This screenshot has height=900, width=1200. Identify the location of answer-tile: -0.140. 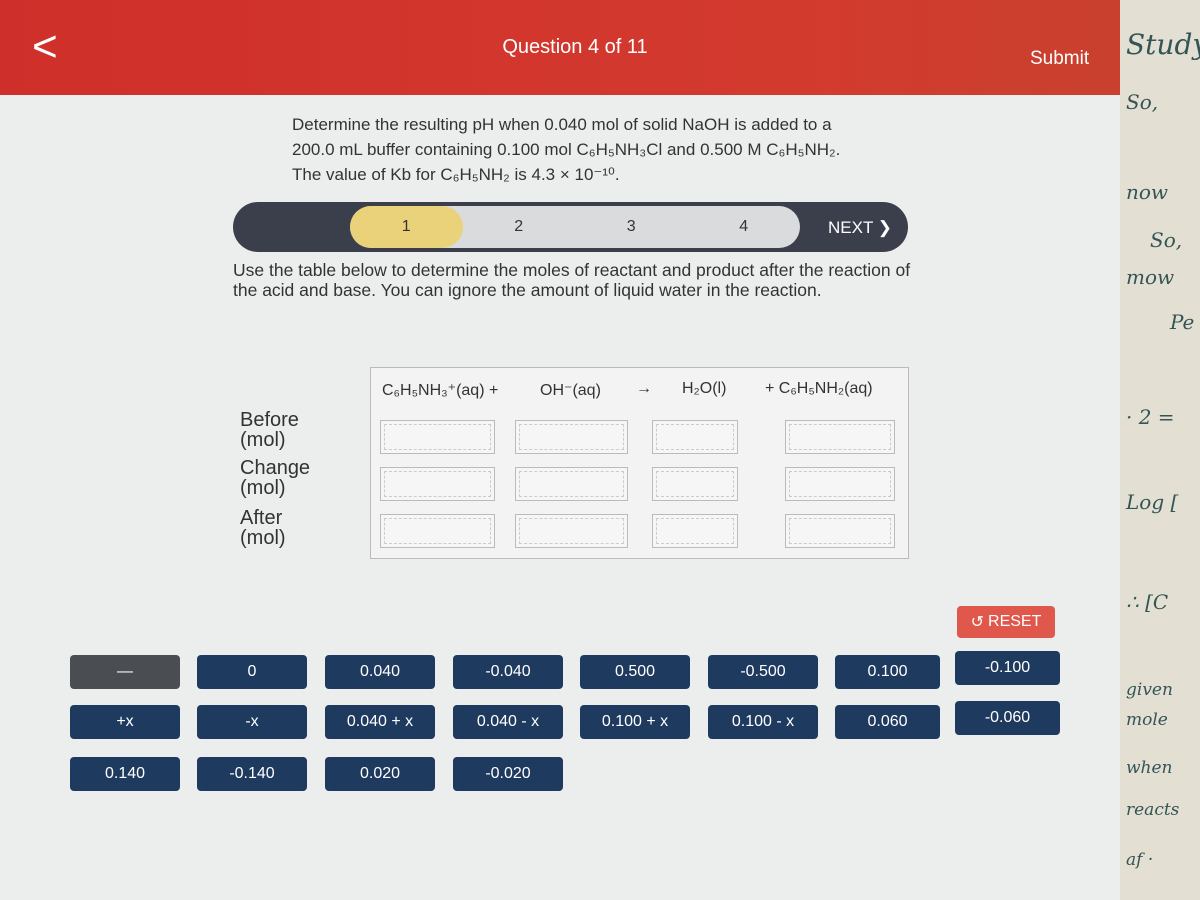
(252, 774).